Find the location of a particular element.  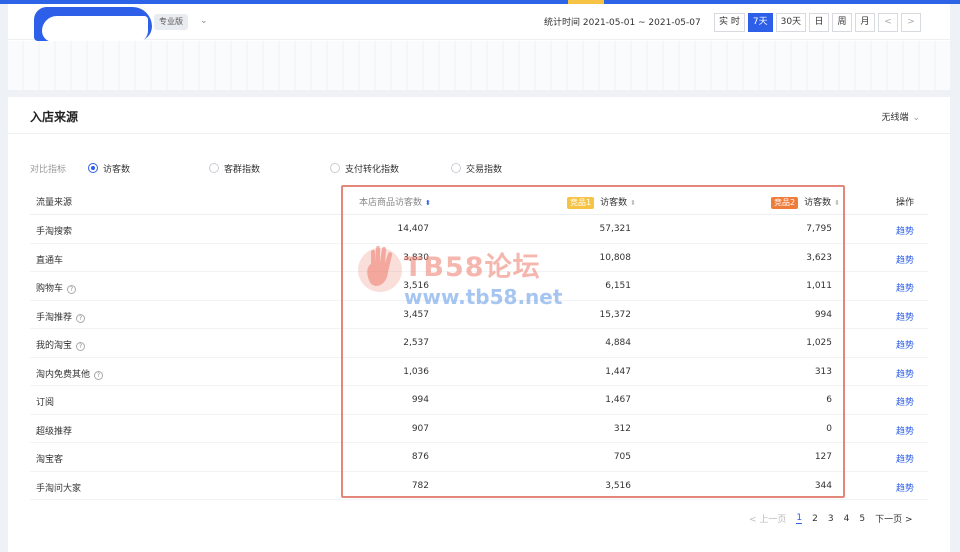

source-cell: 淘内免费其他? is located at coordinates (70, 373).